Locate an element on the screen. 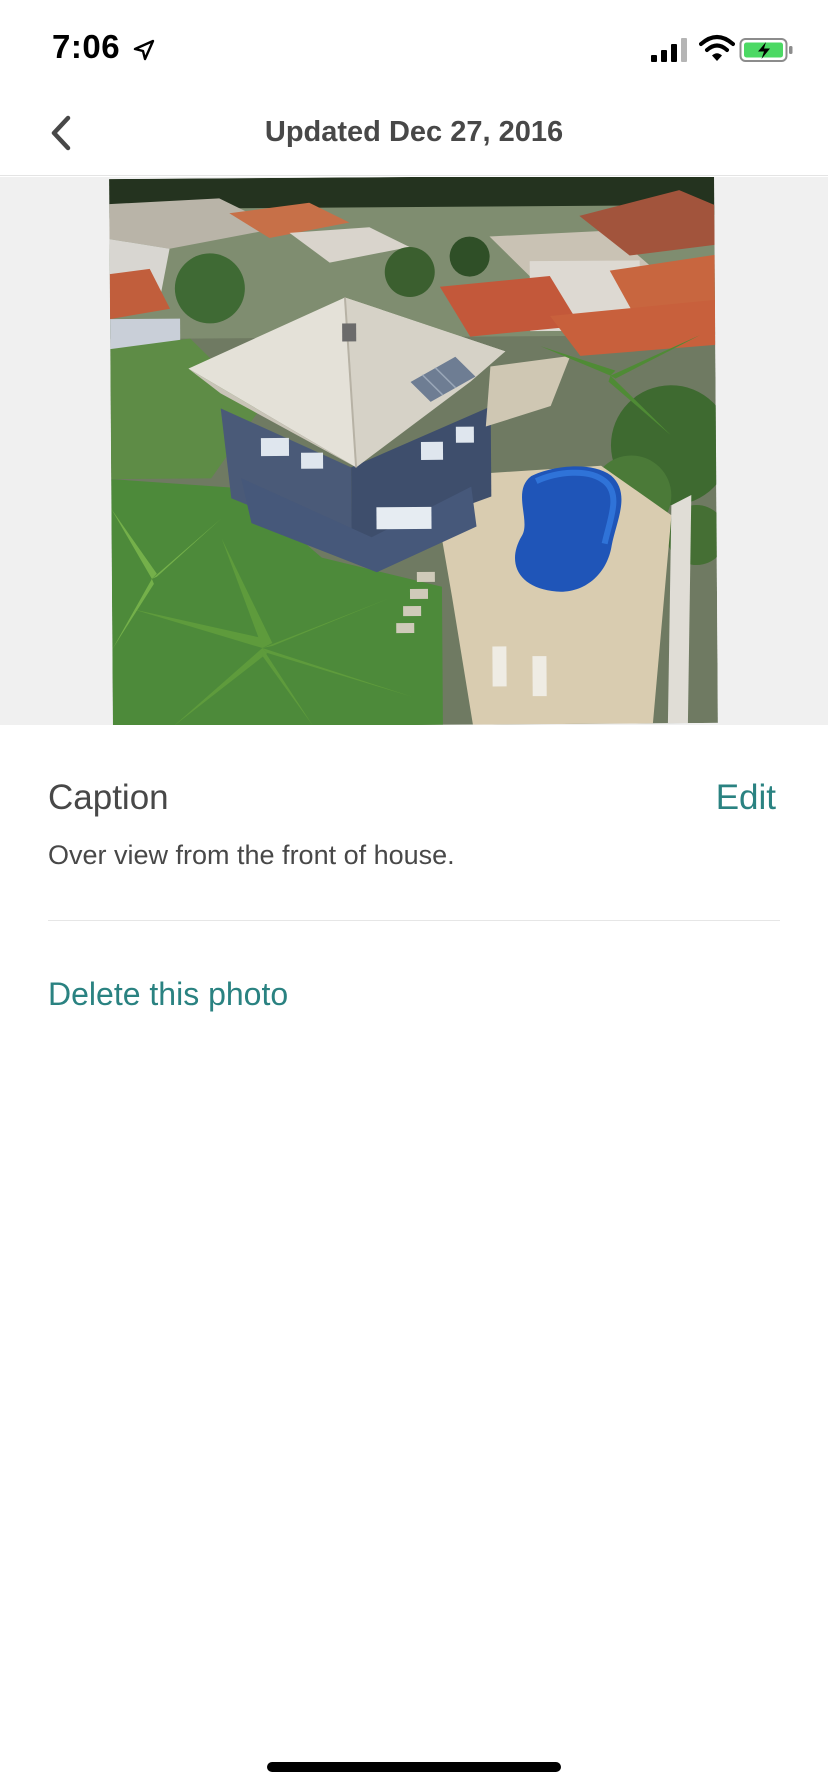  location-arrow-icon is located at coordinates (144, 50).